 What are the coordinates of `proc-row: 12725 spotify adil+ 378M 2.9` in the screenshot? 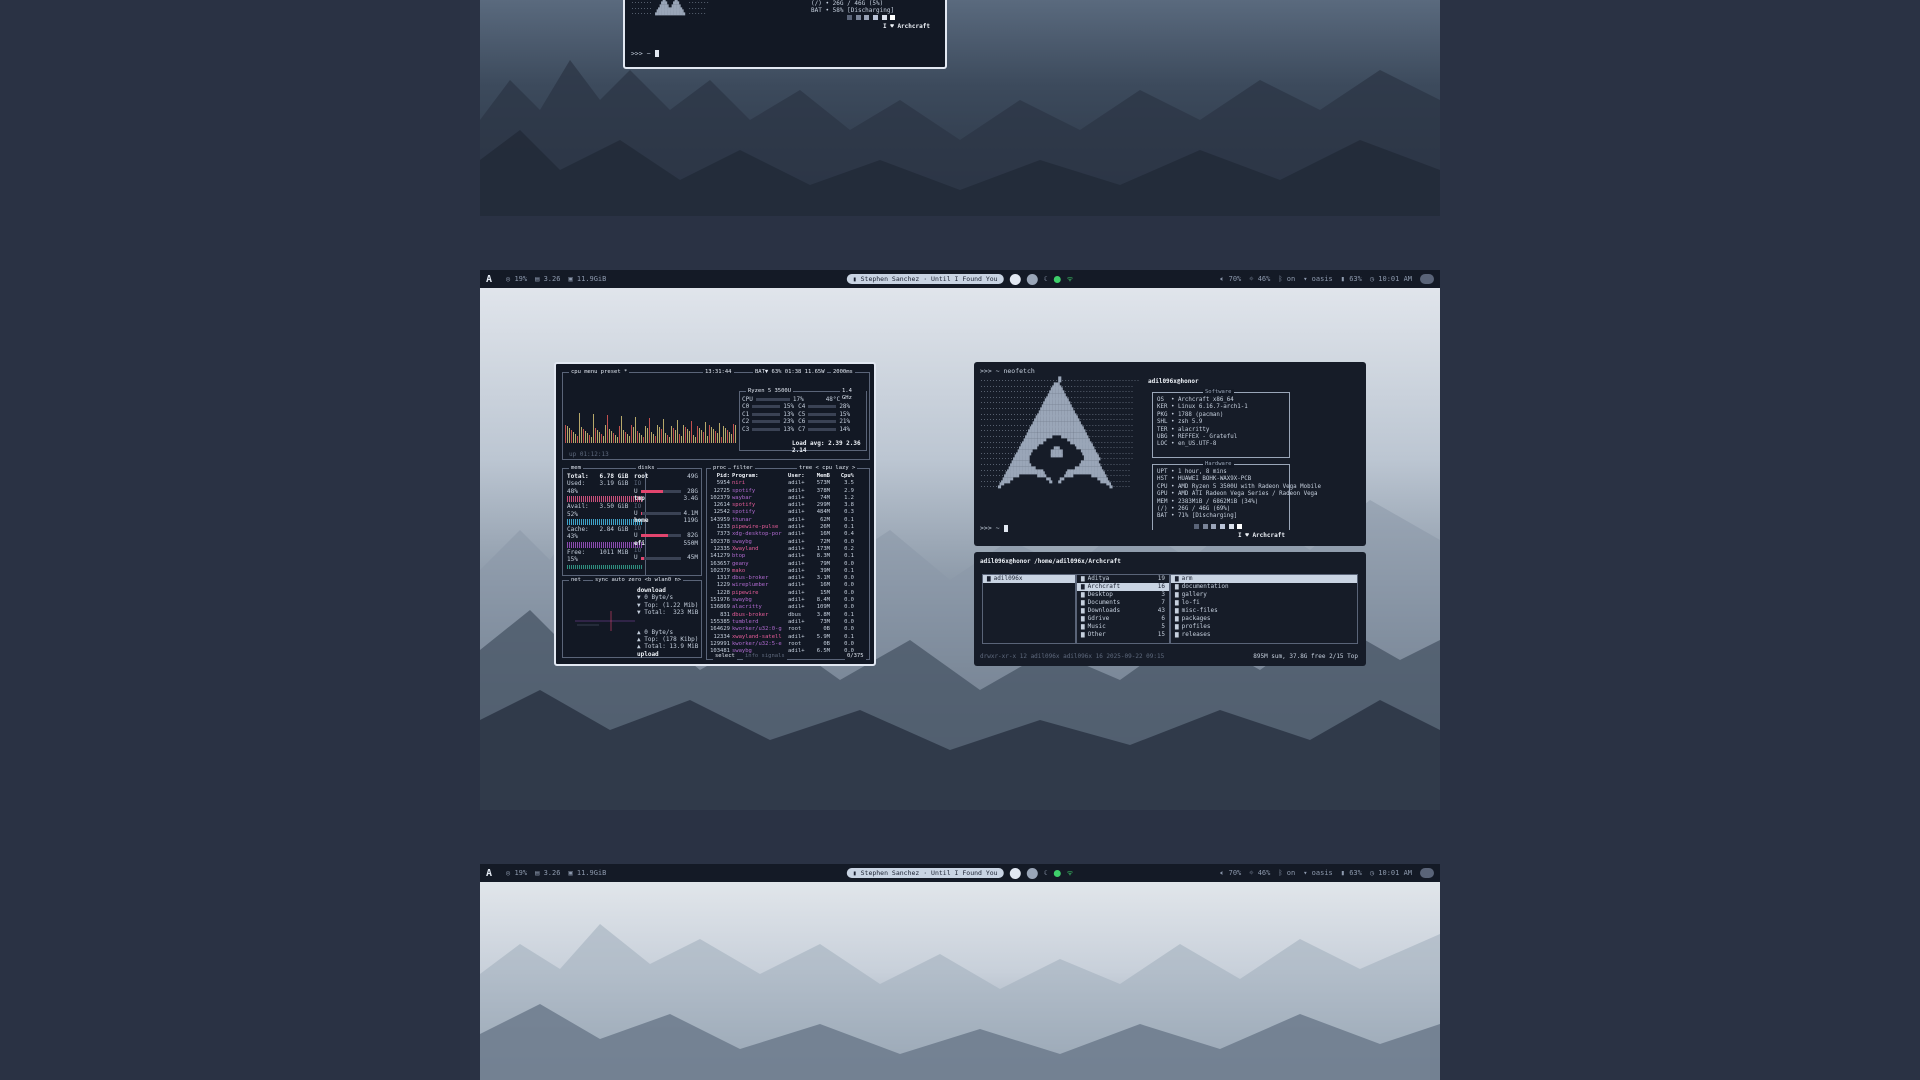 It's located at (788, 491).